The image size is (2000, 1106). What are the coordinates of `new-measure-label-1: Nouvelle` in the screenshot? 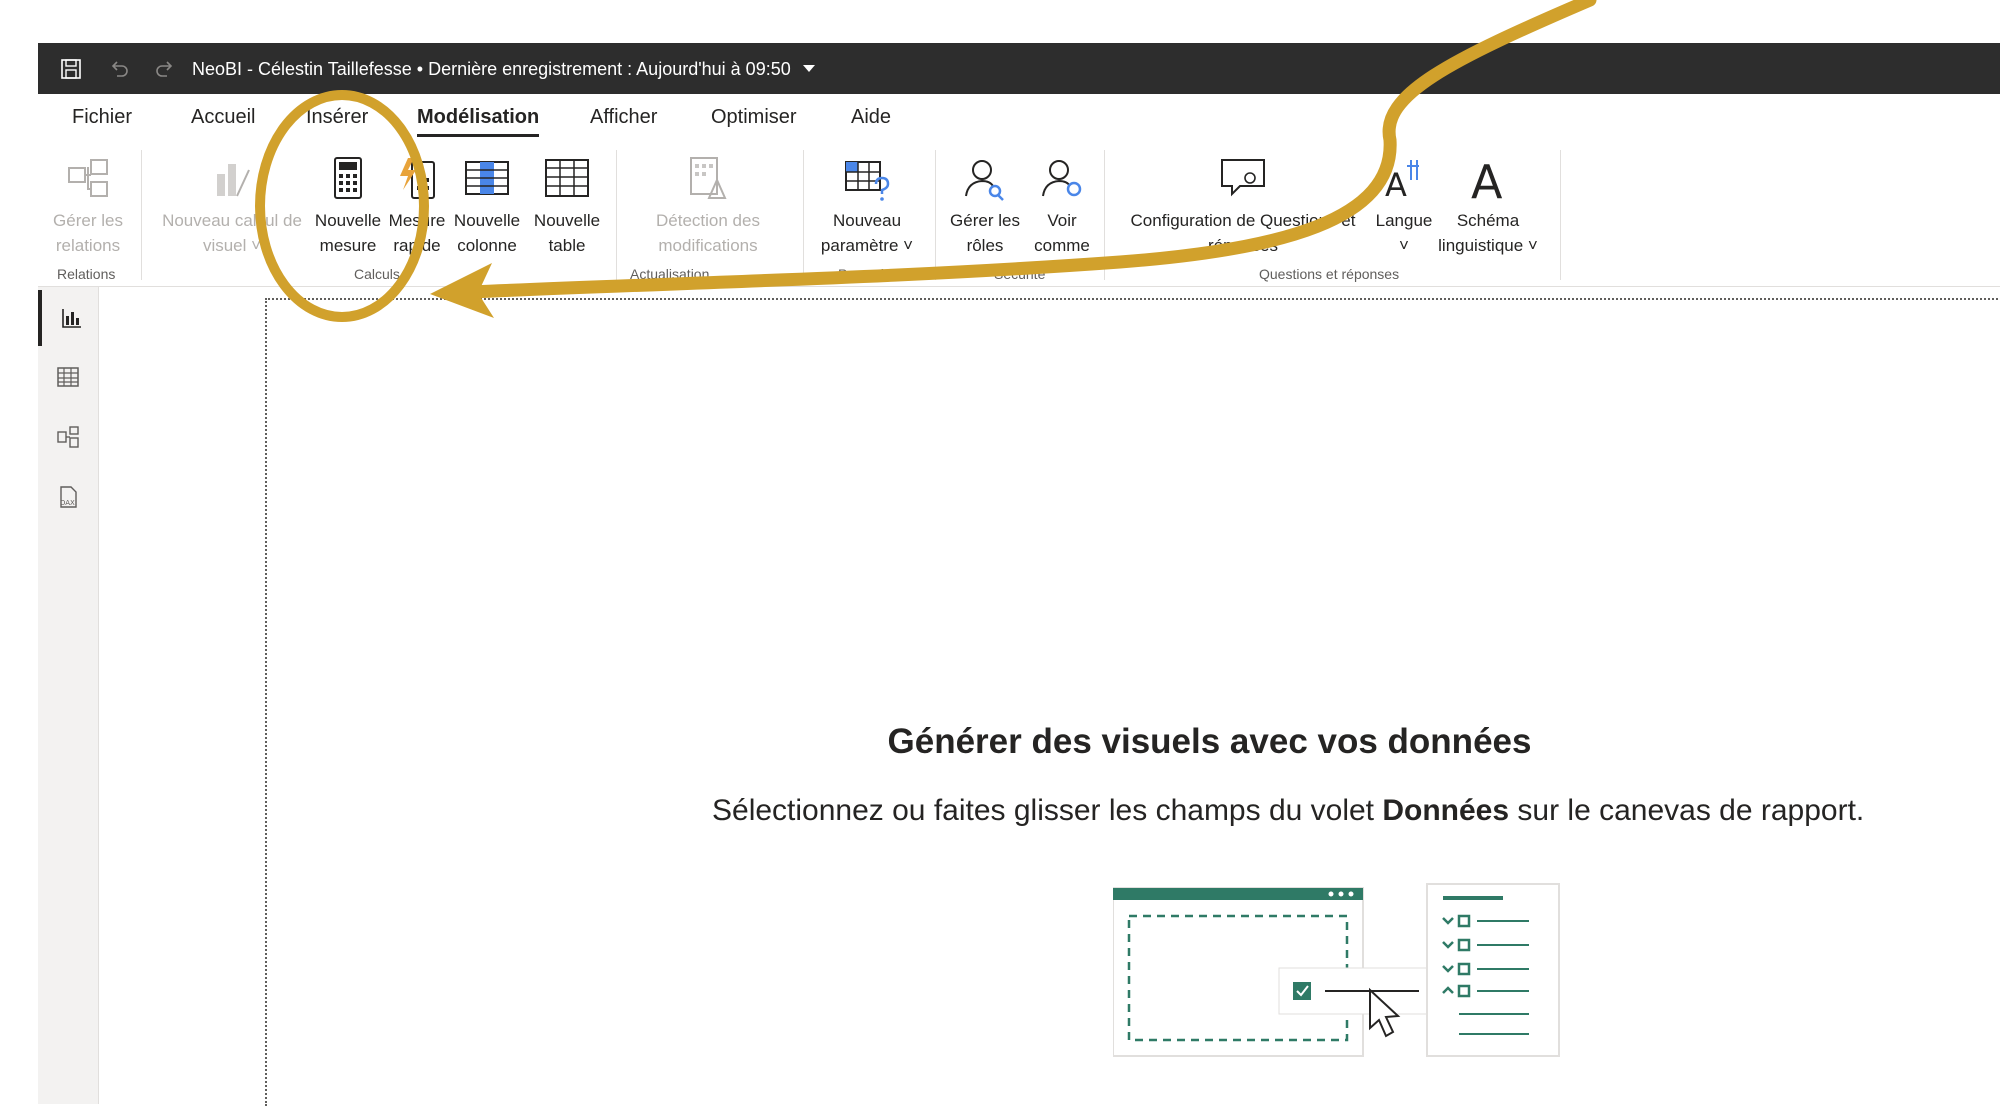 It's located at (348, 220).